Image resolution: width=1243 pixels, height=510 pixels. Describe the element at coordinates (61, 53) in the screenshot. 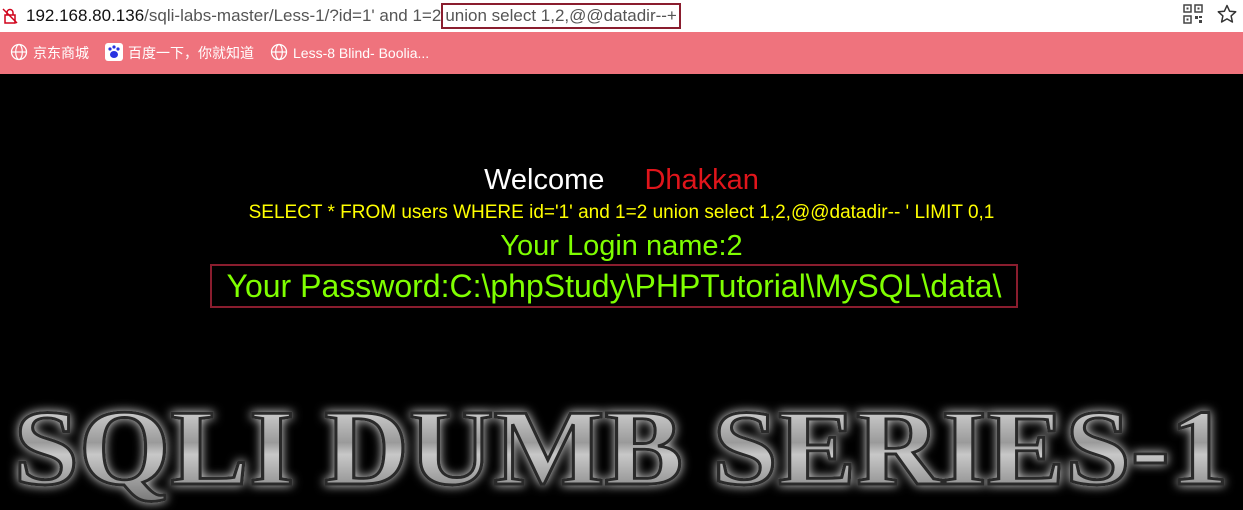

I see `bookmark-label: 京东商城` at that location.